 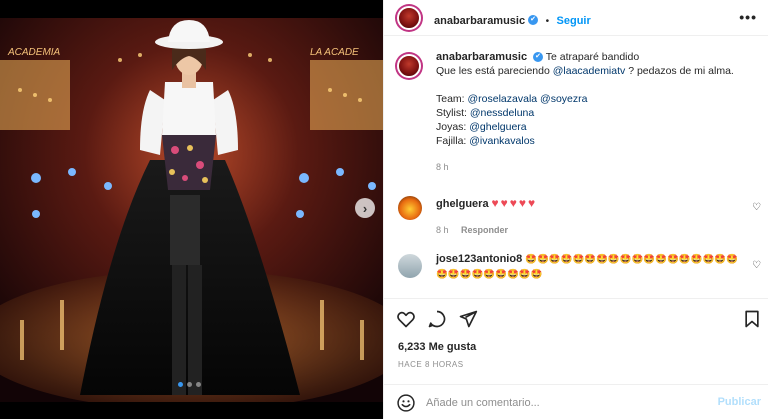 What do you see at coordinates (406, 319) in the screenshot?
I see `heart-icon` at bounding box center [406, 319].